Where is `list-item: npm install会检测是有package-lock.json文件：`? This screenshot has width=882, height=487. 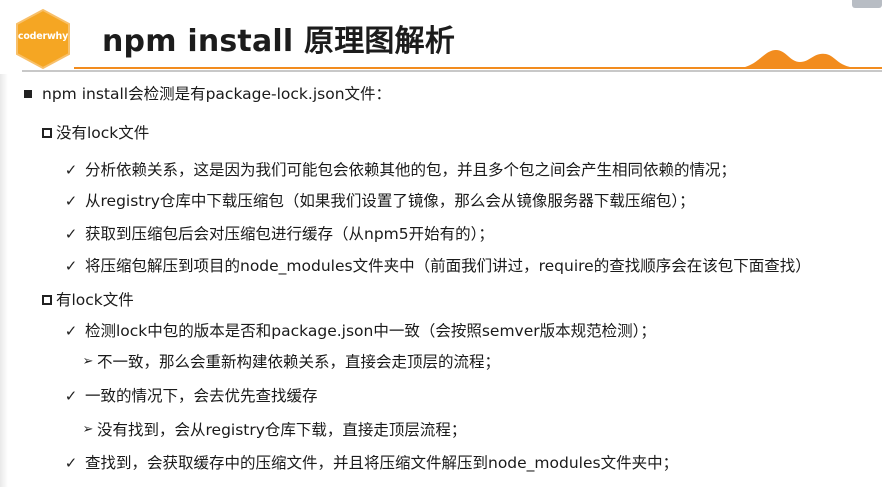
list-item: npm install会检测是有package-lock.json文件： is located at coordinates (207, 94).